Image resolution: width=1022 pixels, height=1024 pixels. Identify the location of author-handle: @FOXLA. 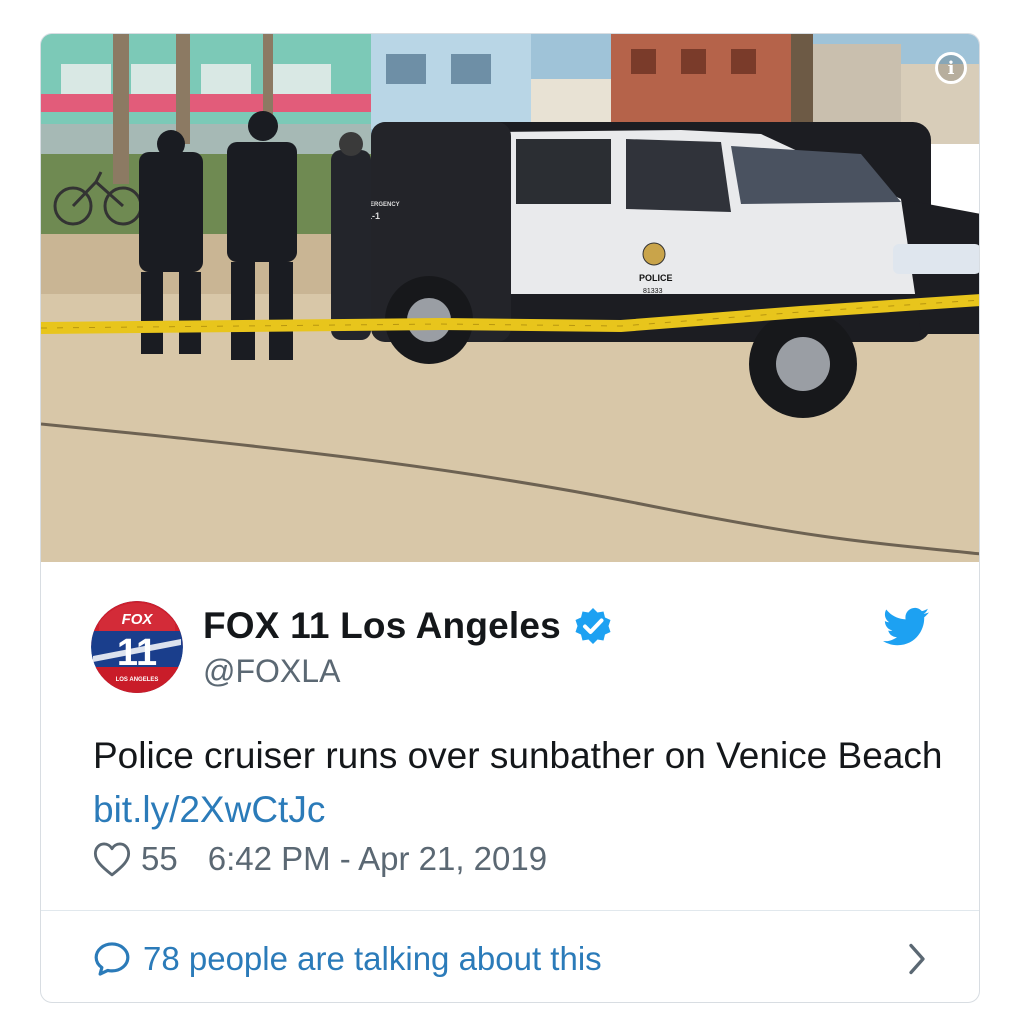
(271, 671).